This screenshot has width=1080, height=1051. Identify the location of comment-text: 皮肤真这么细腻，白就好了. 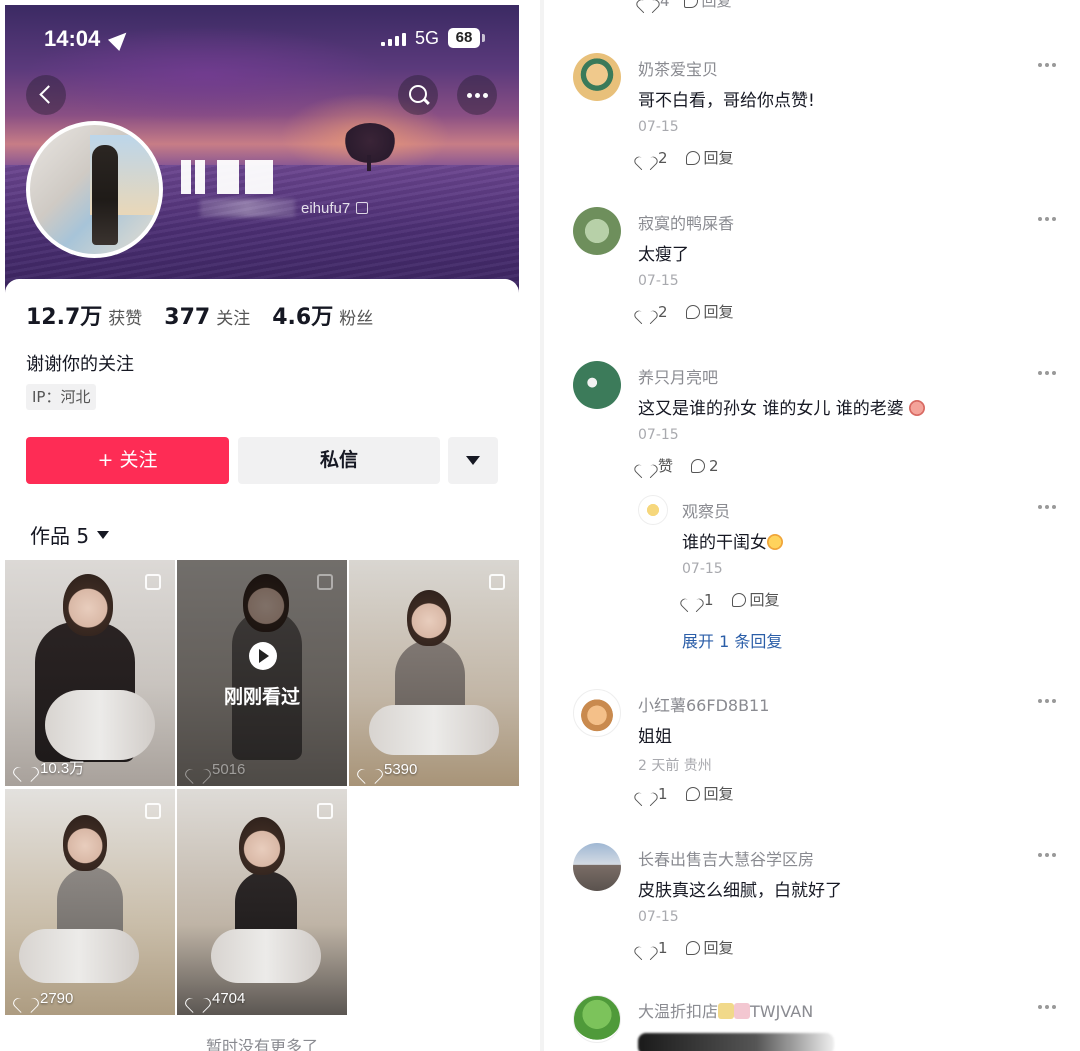
(740, 891).